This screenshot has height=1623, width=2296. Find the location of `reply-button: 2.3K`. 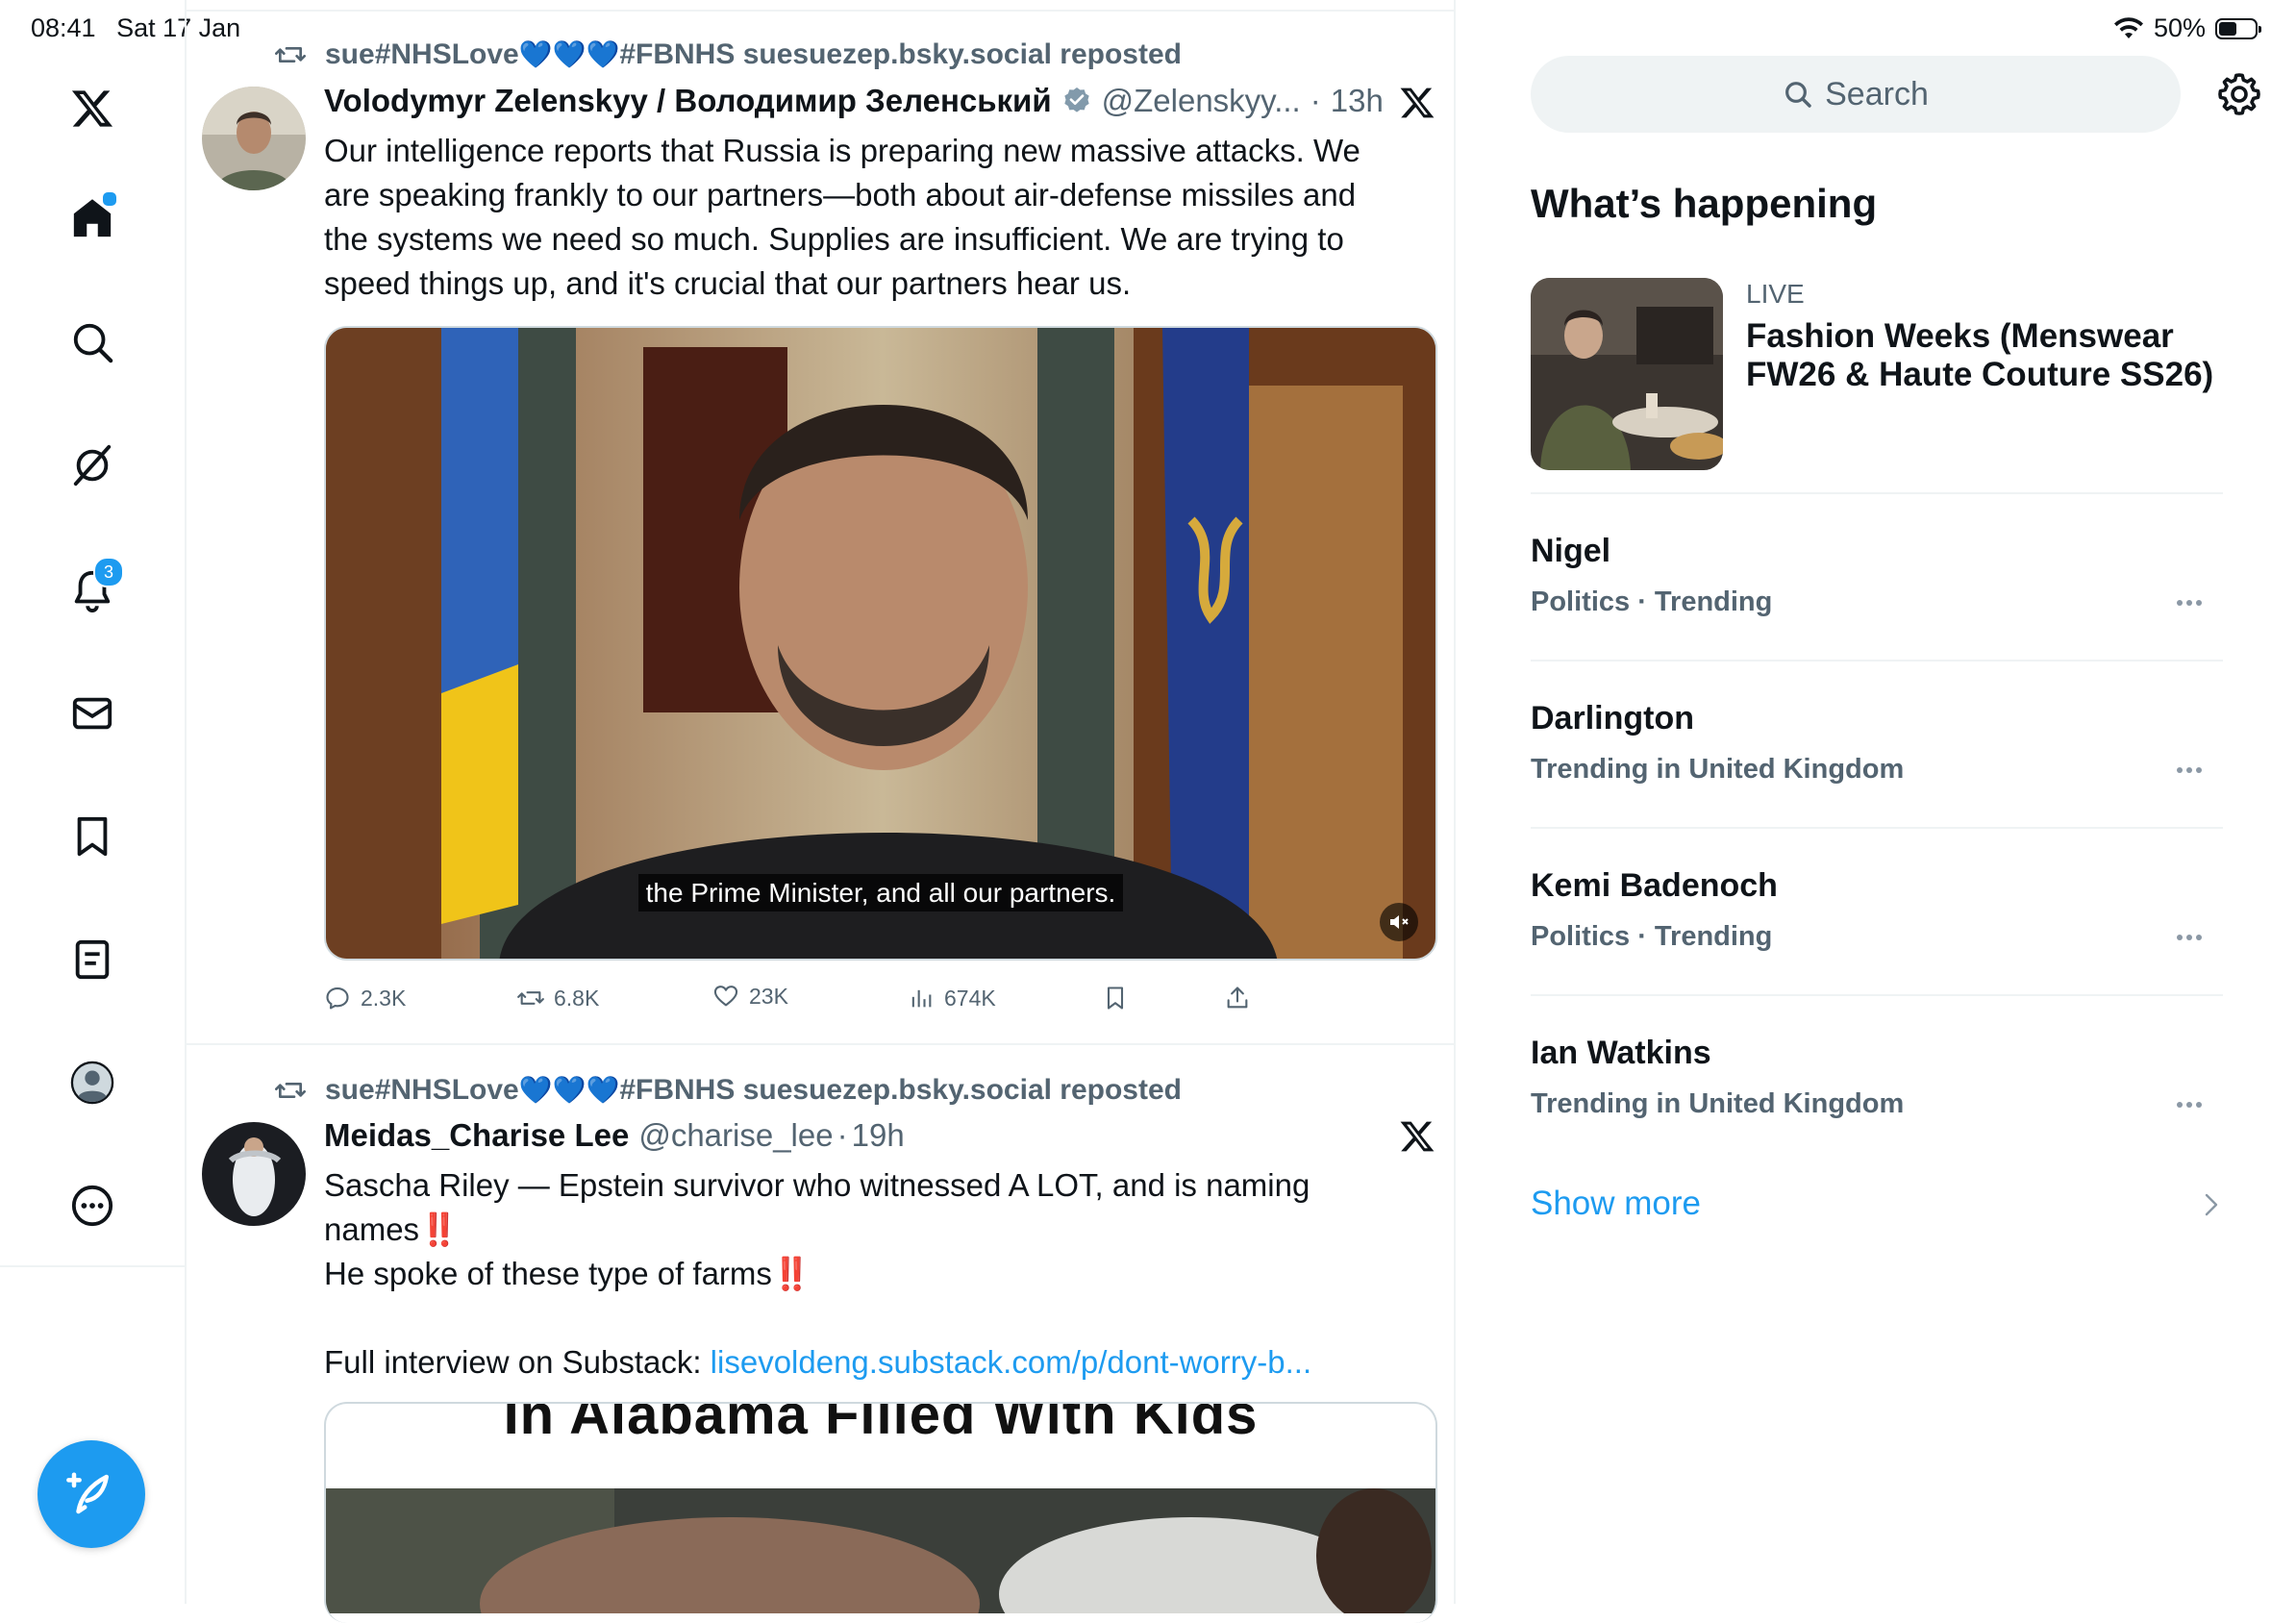

reply-button: 2.3K is located at coordinates (365, 998).